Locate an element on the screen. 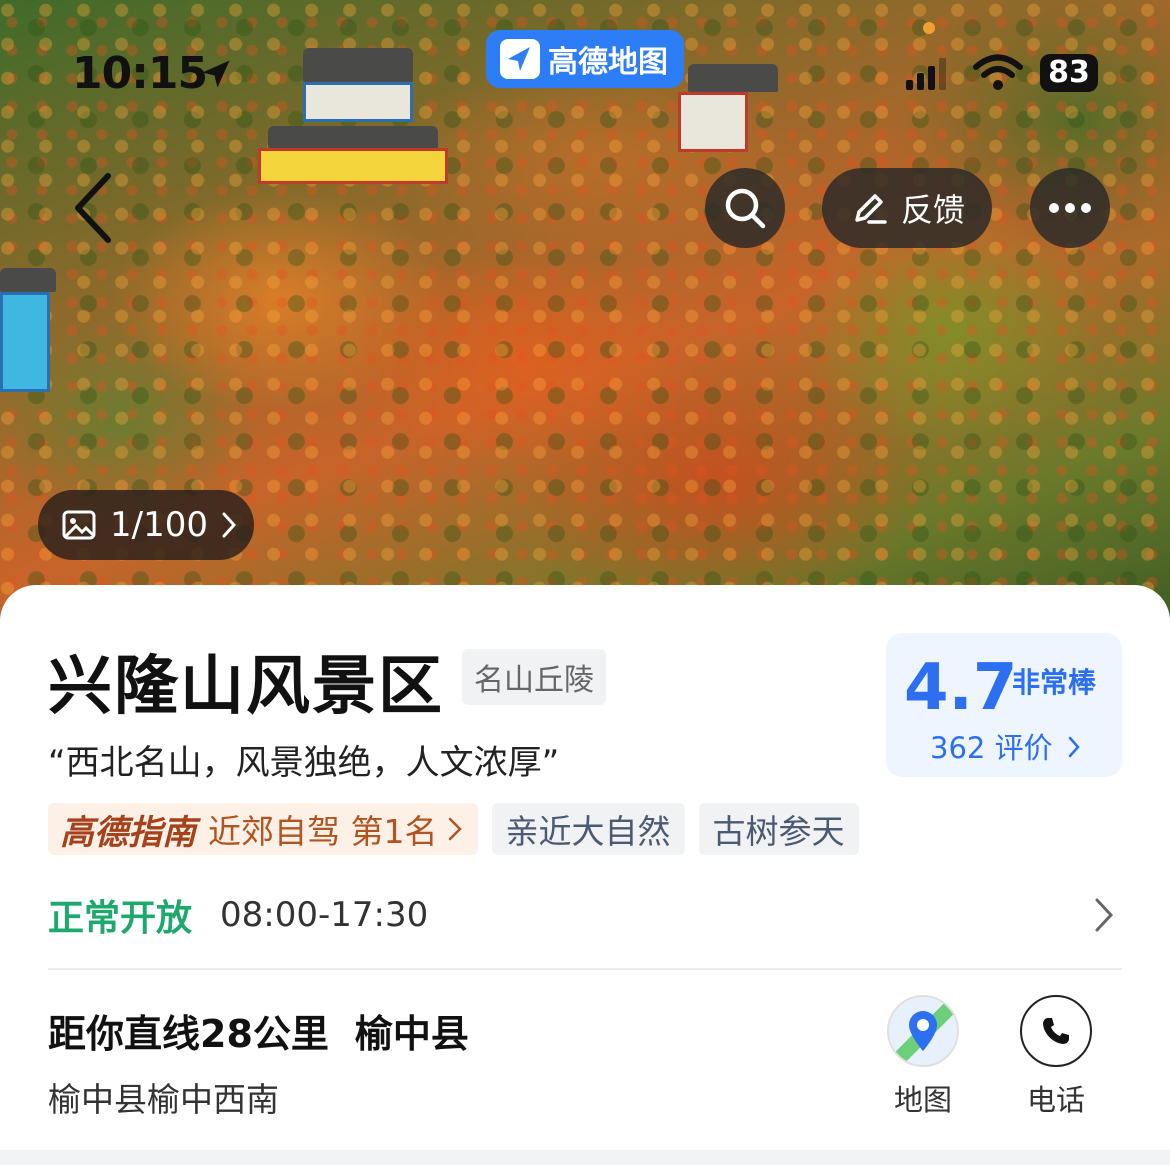 This screenshot has width=1170, height=1165. distance-text: 距你直线28公里 is located at coordinates (188, 1034).